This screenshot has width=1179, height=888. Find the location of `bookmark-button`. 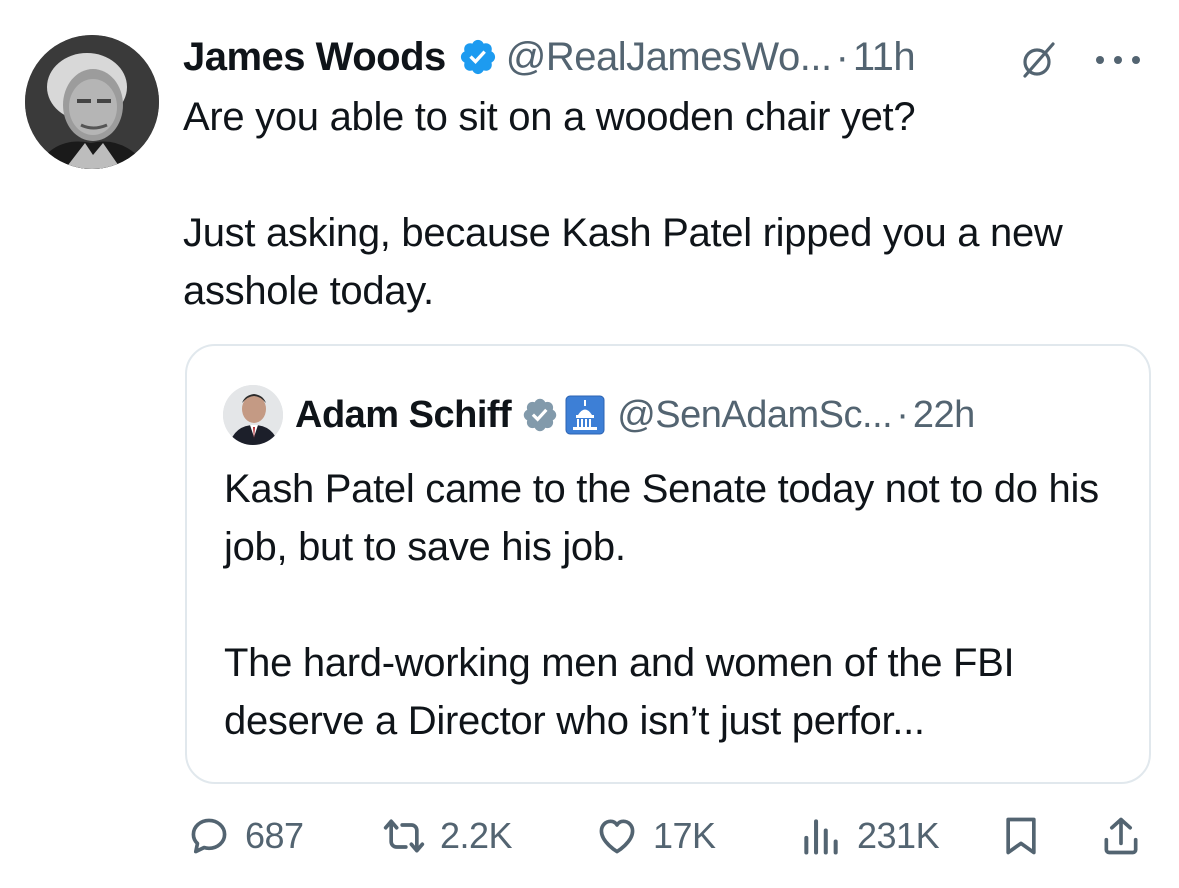

bookmark-button is located at coordinates (1021, 836).